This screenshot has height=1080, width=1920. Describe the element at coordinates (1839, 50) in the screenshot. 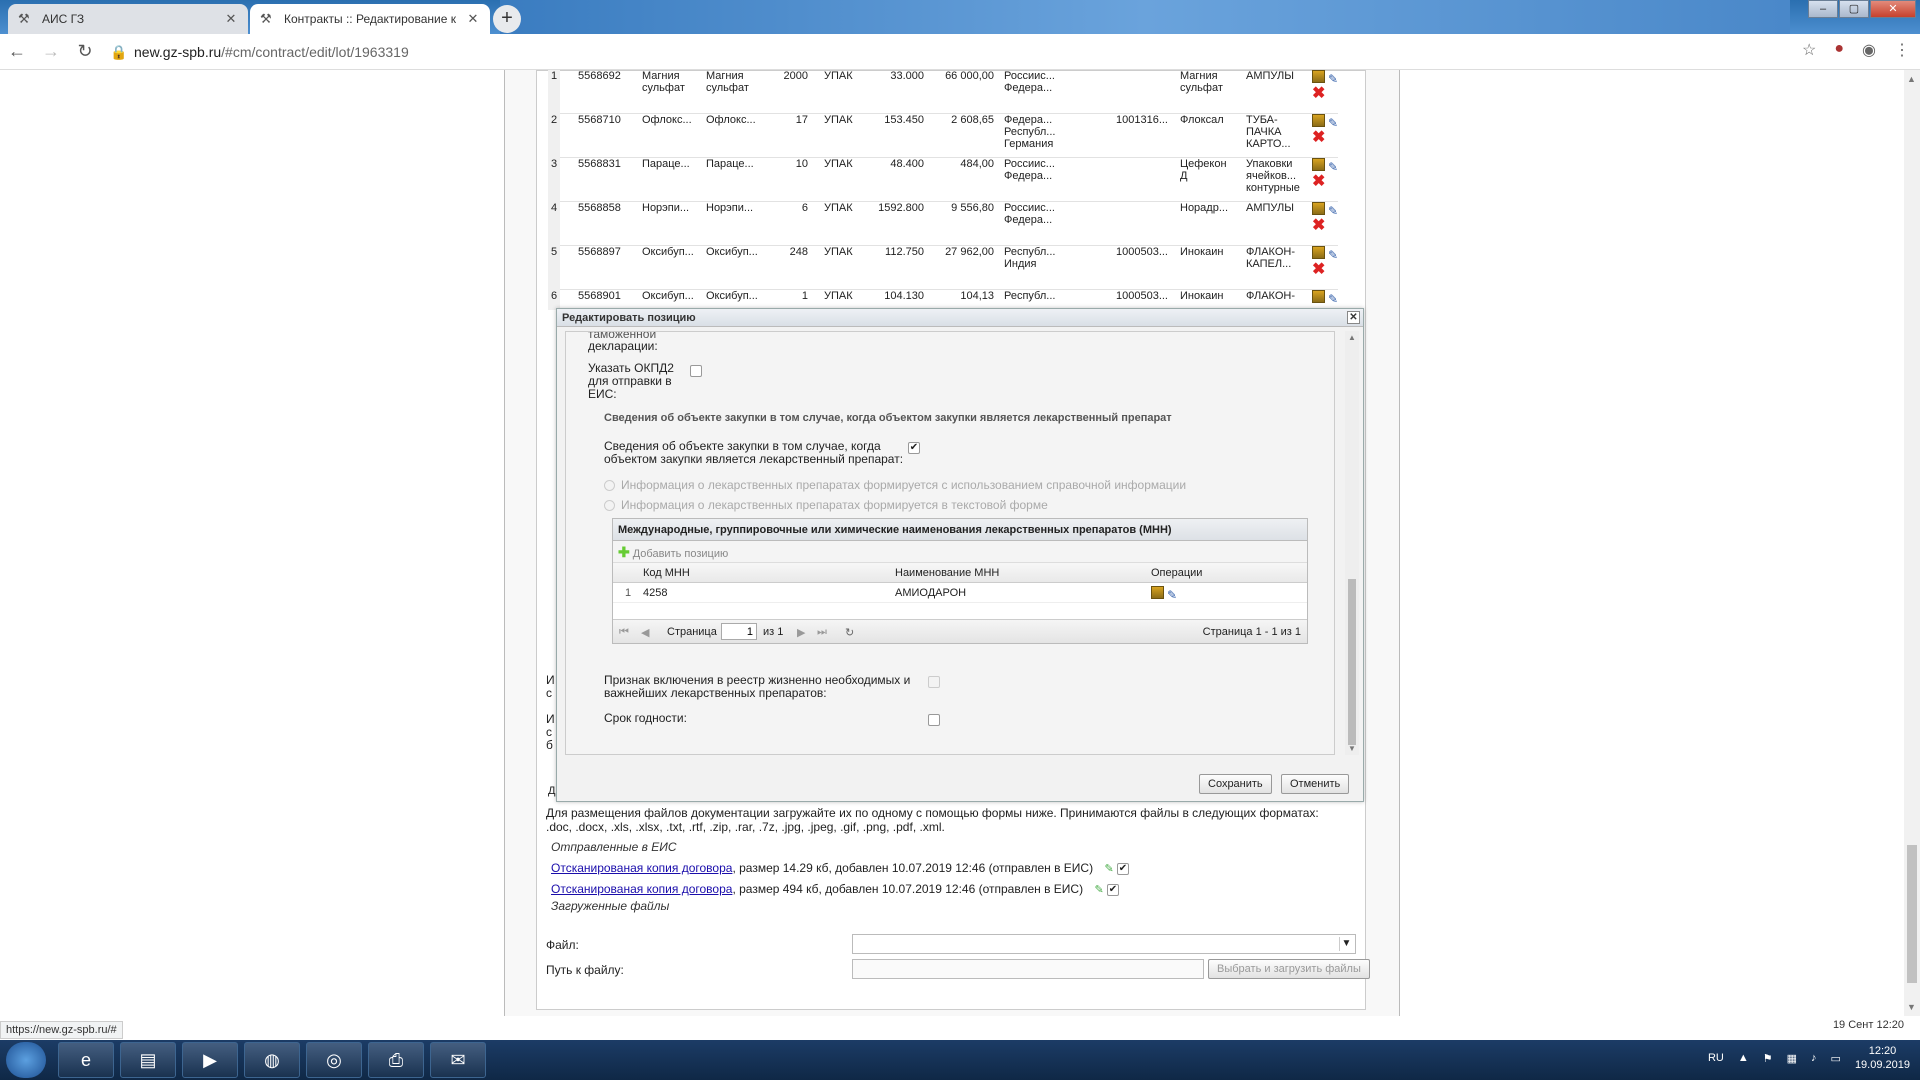

I see `extension-icon: ●` at that location.